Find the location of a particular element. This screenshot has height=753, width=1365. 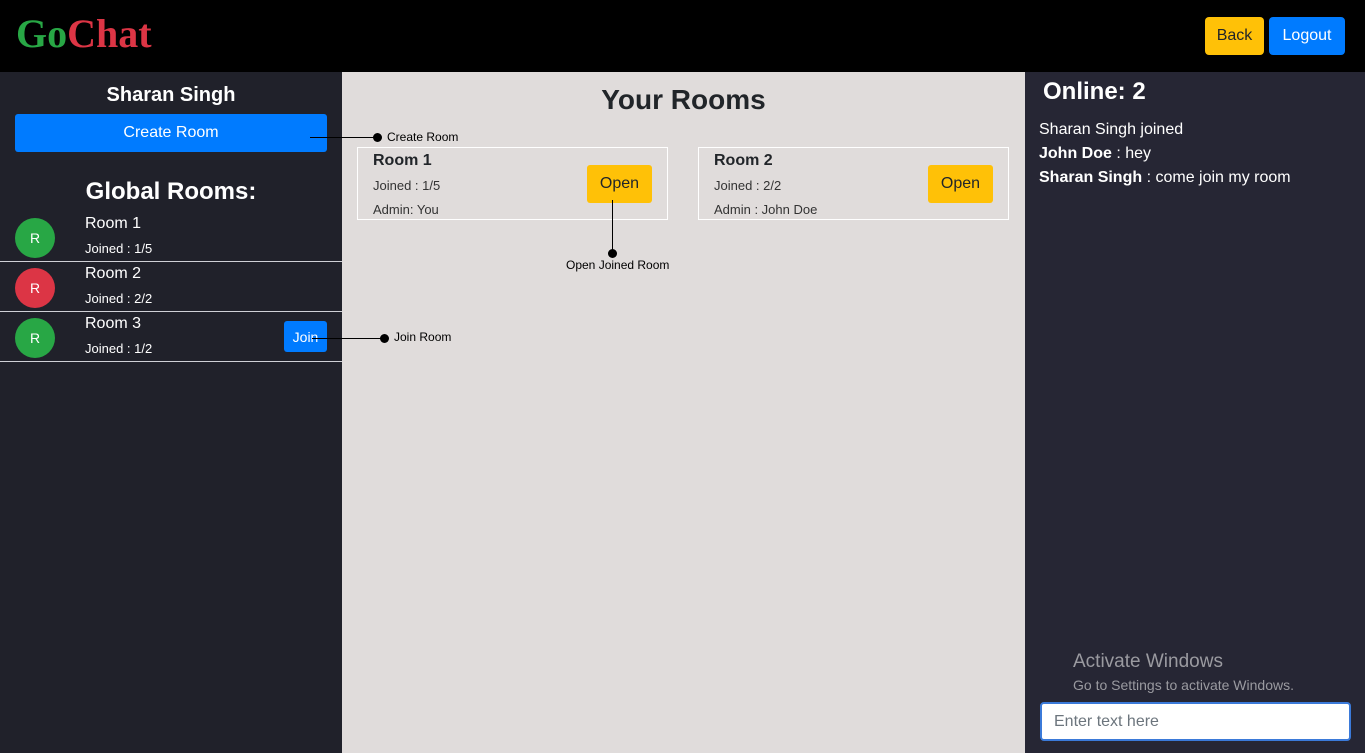

room-joined-count: Joined : 1/2 is located at coordinates (119, 348).